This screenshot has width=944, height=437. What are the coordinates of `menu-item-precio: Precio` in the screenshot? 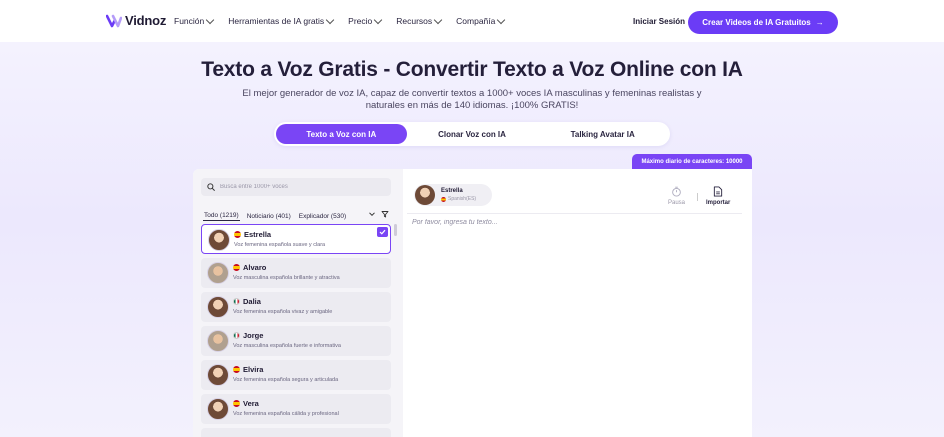 It's located at (365, 20).